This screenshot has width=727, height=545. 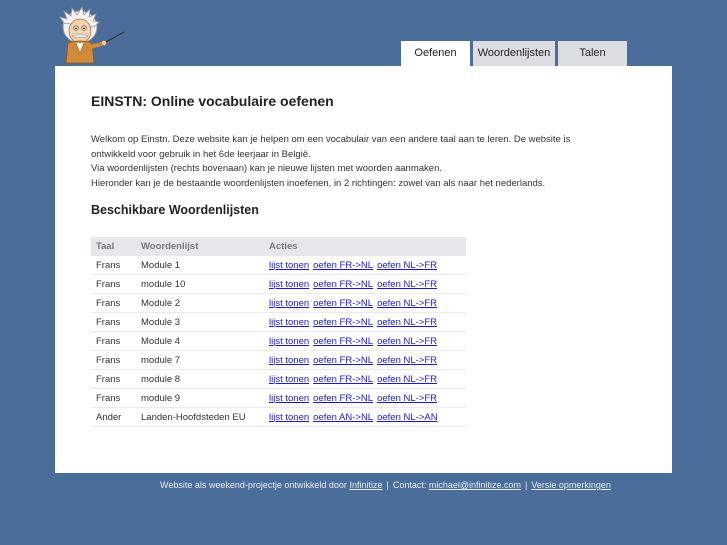 What do you see at coordinates (200, 360) in the screenshot?
I see `cell-woordenlijst: module 7` at bounding box center [200, 360].